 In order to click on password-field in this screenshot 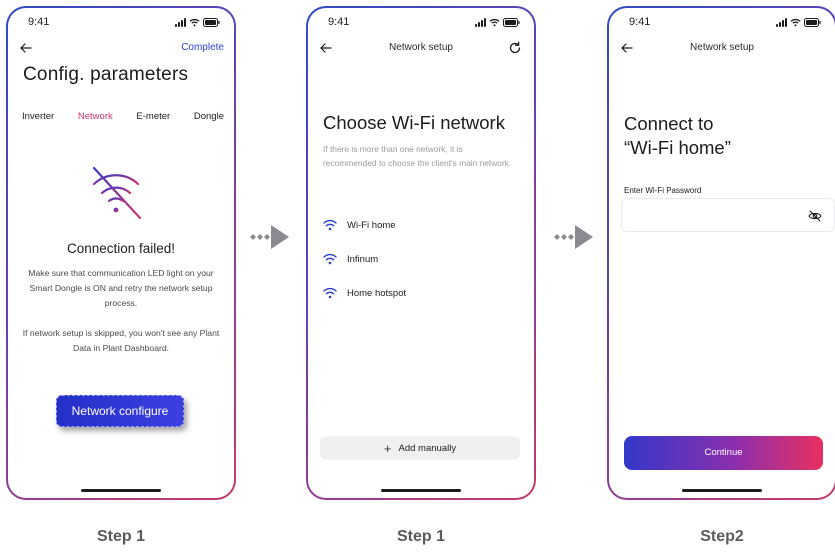, I will do `click(728, 215)`.